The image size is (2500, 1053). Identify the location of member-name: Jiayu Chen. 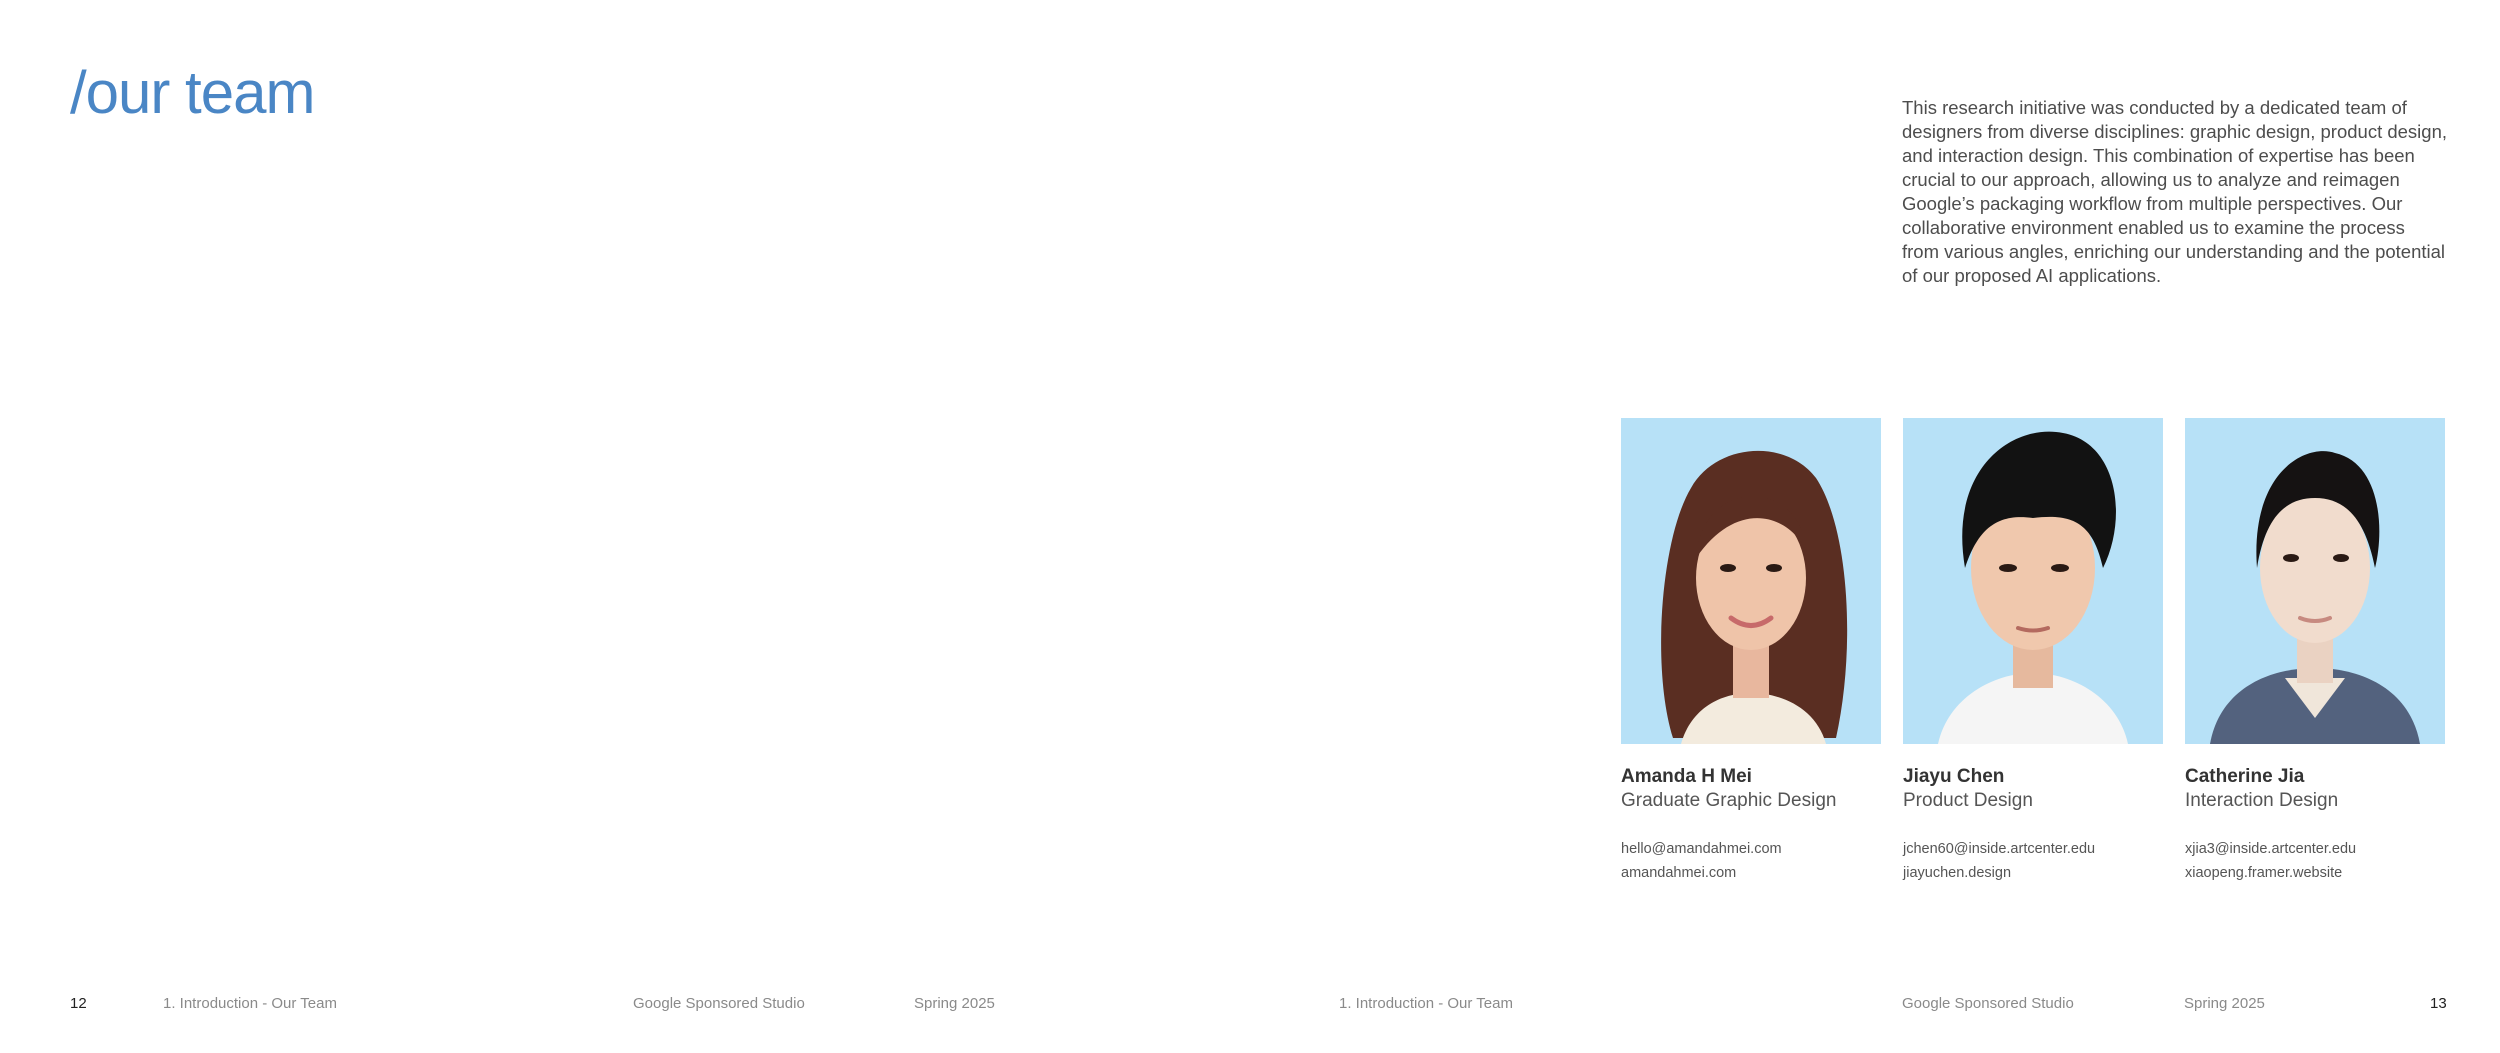
(1954, 776).